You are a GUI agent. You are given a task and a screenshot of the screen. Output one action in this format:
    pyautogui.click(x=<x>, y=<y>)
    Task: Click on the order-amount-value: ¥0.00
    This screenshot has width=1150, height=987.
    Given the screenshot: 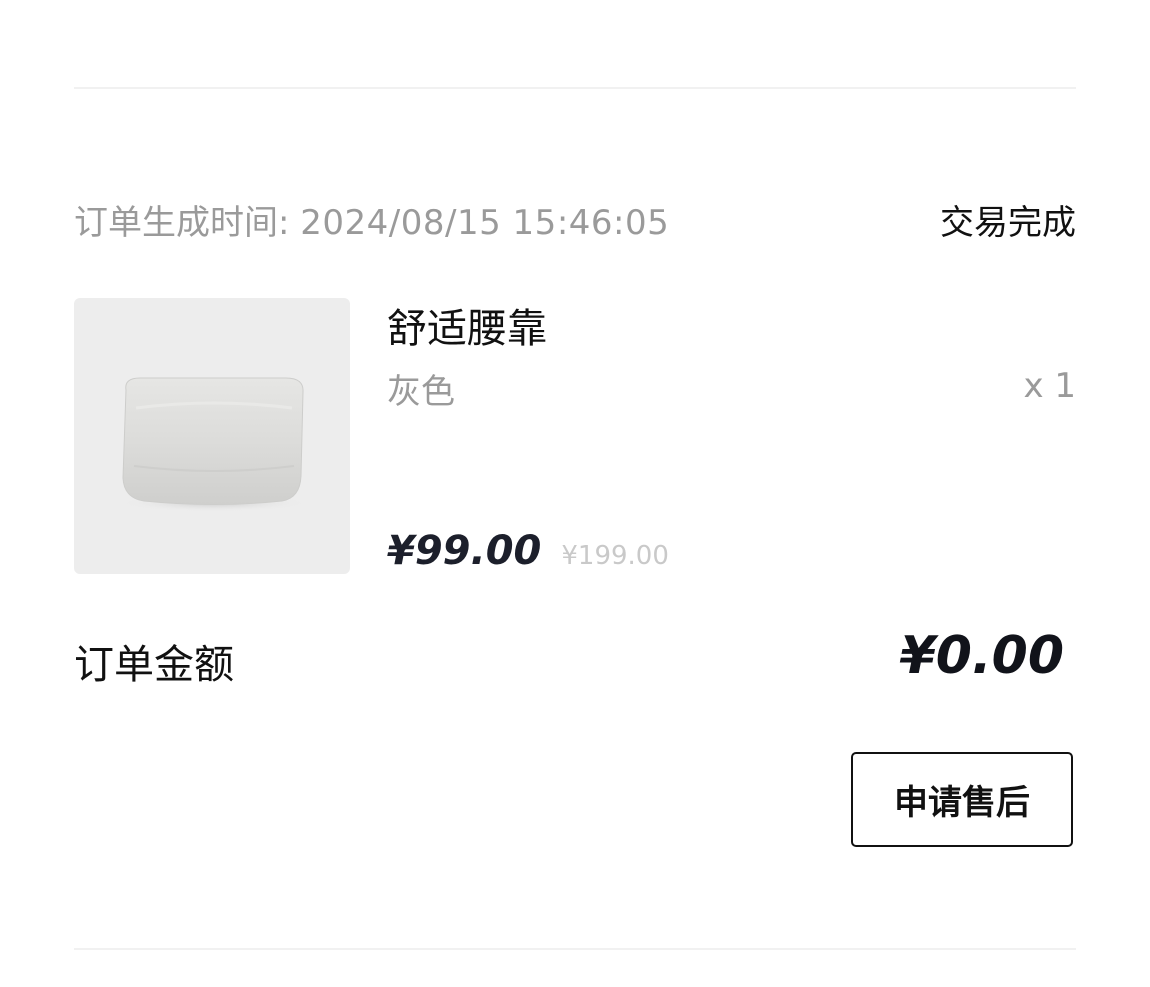 What is the action you would take?
    pyautogui.click(x=981, y=656)
    